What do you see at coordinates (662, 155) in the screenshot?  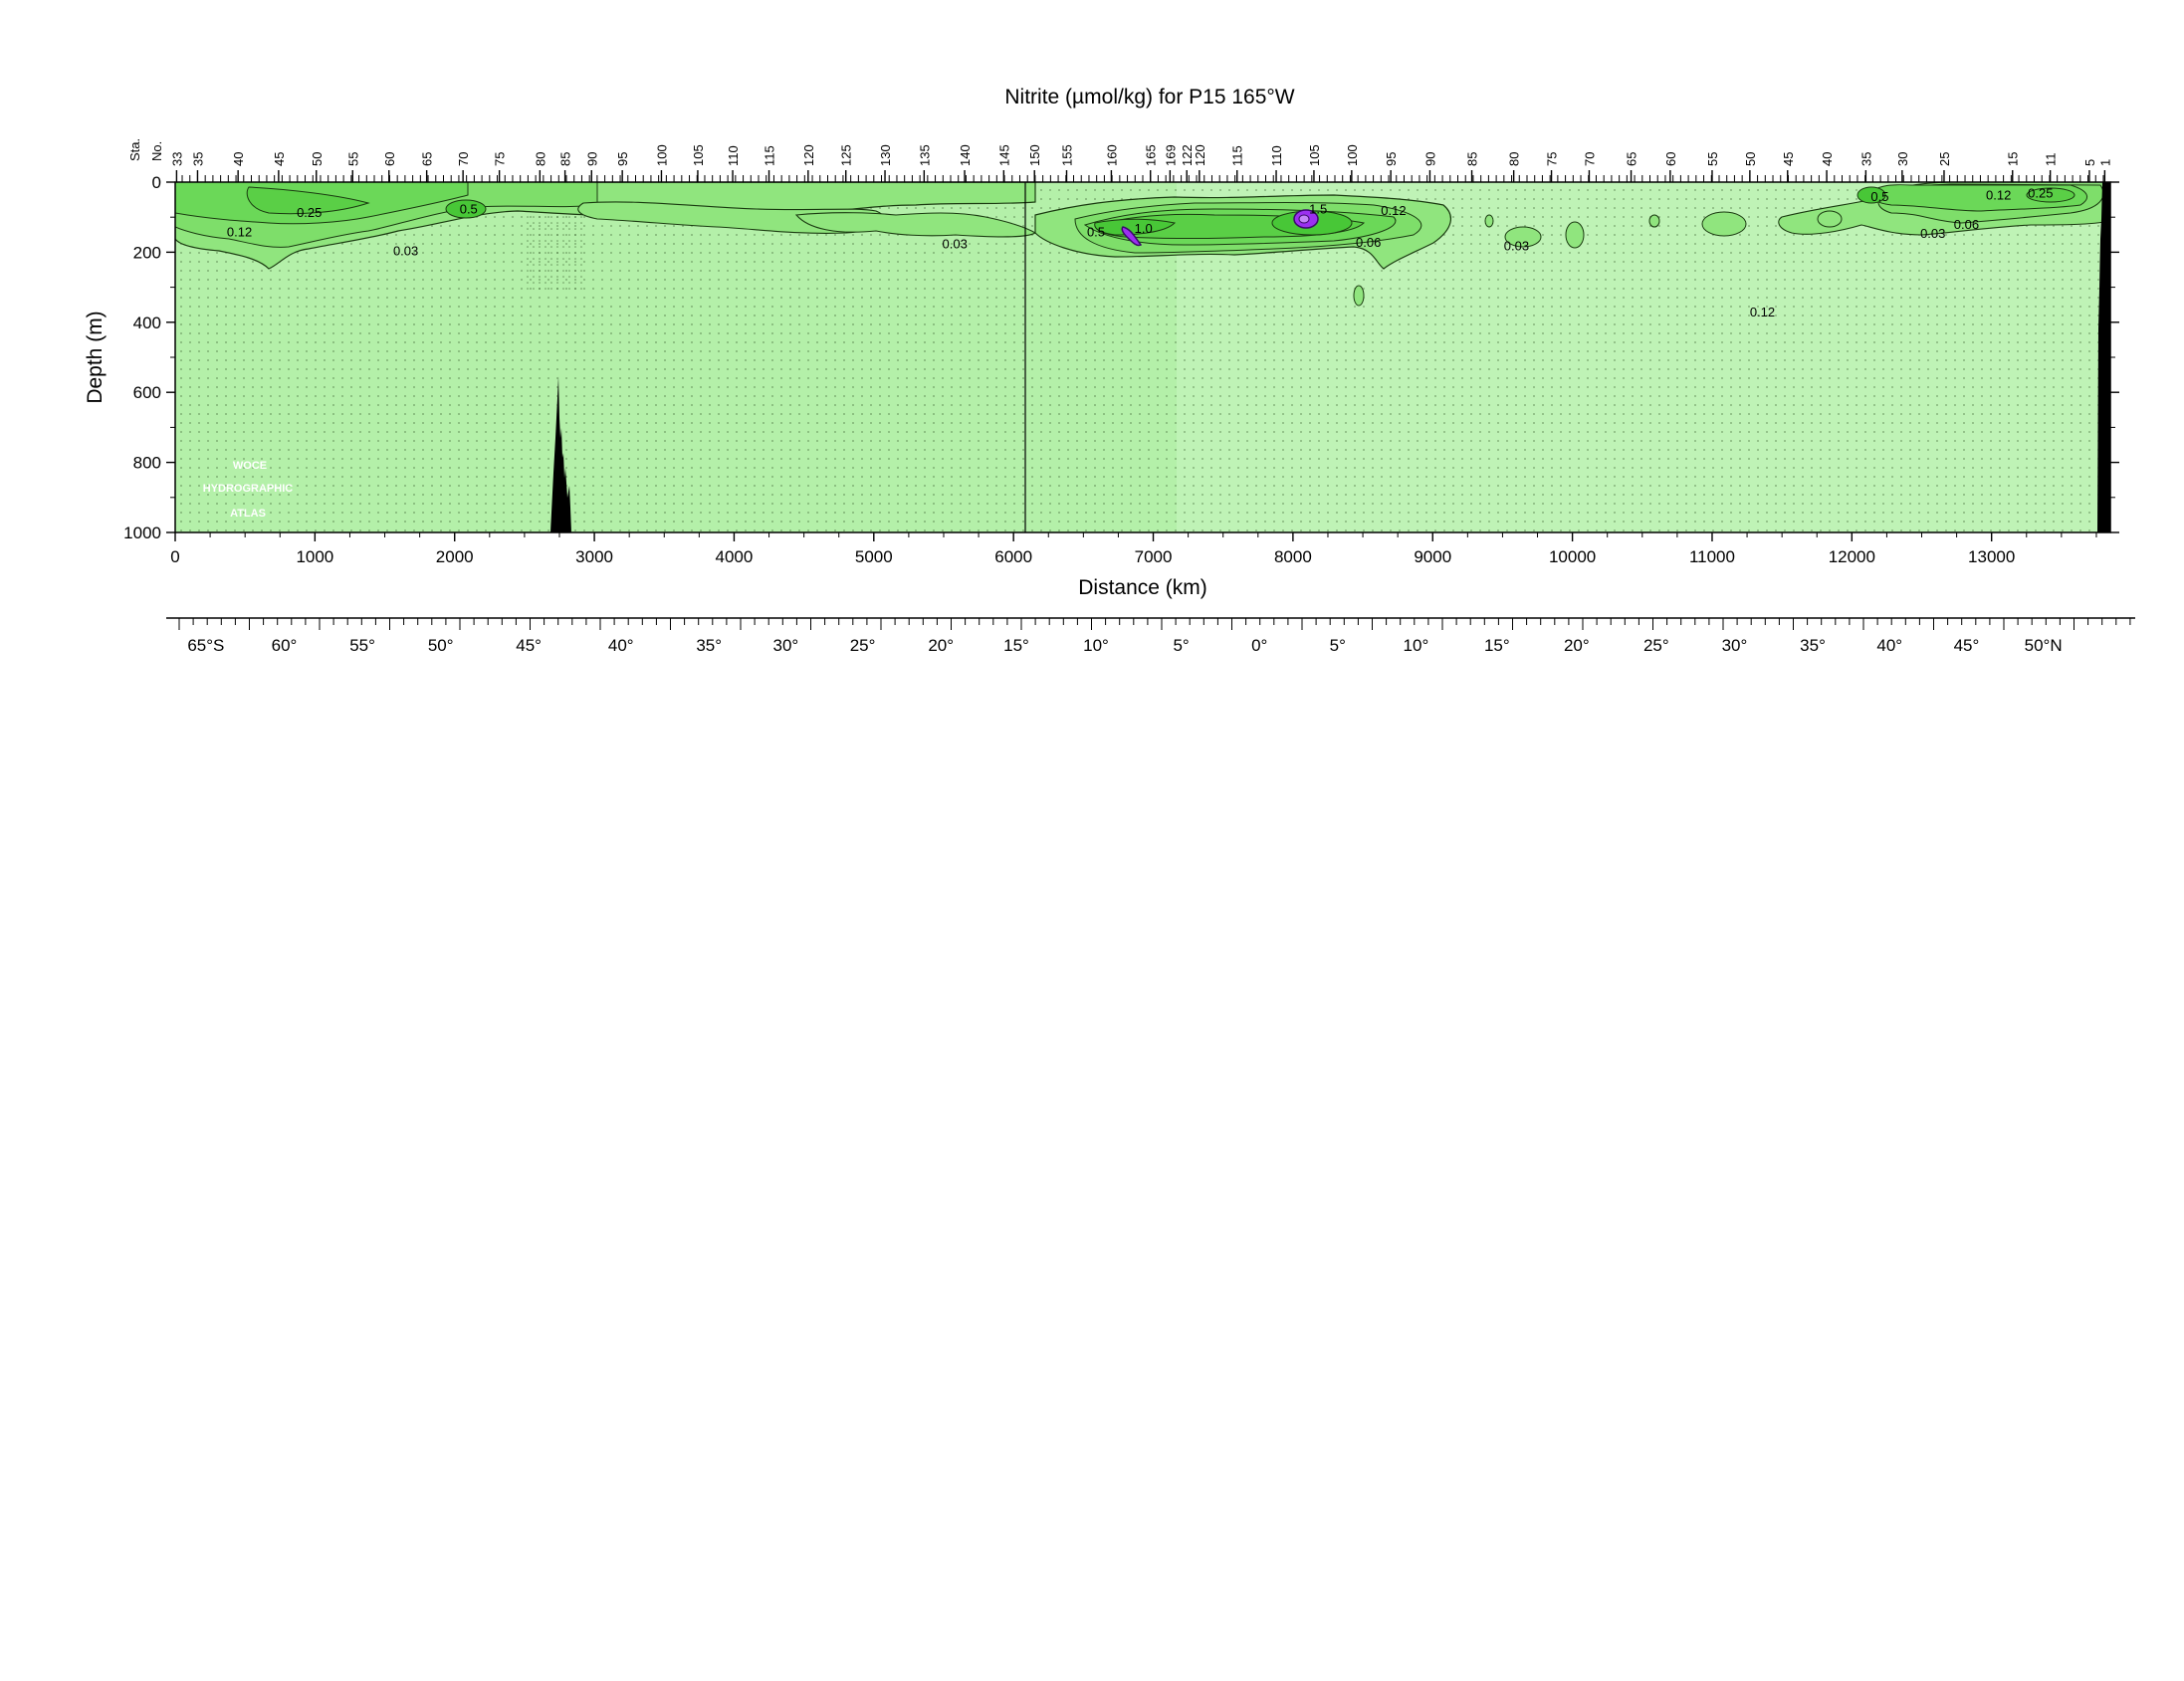 I see `station-label: 100` at bounding box center [662, 155].